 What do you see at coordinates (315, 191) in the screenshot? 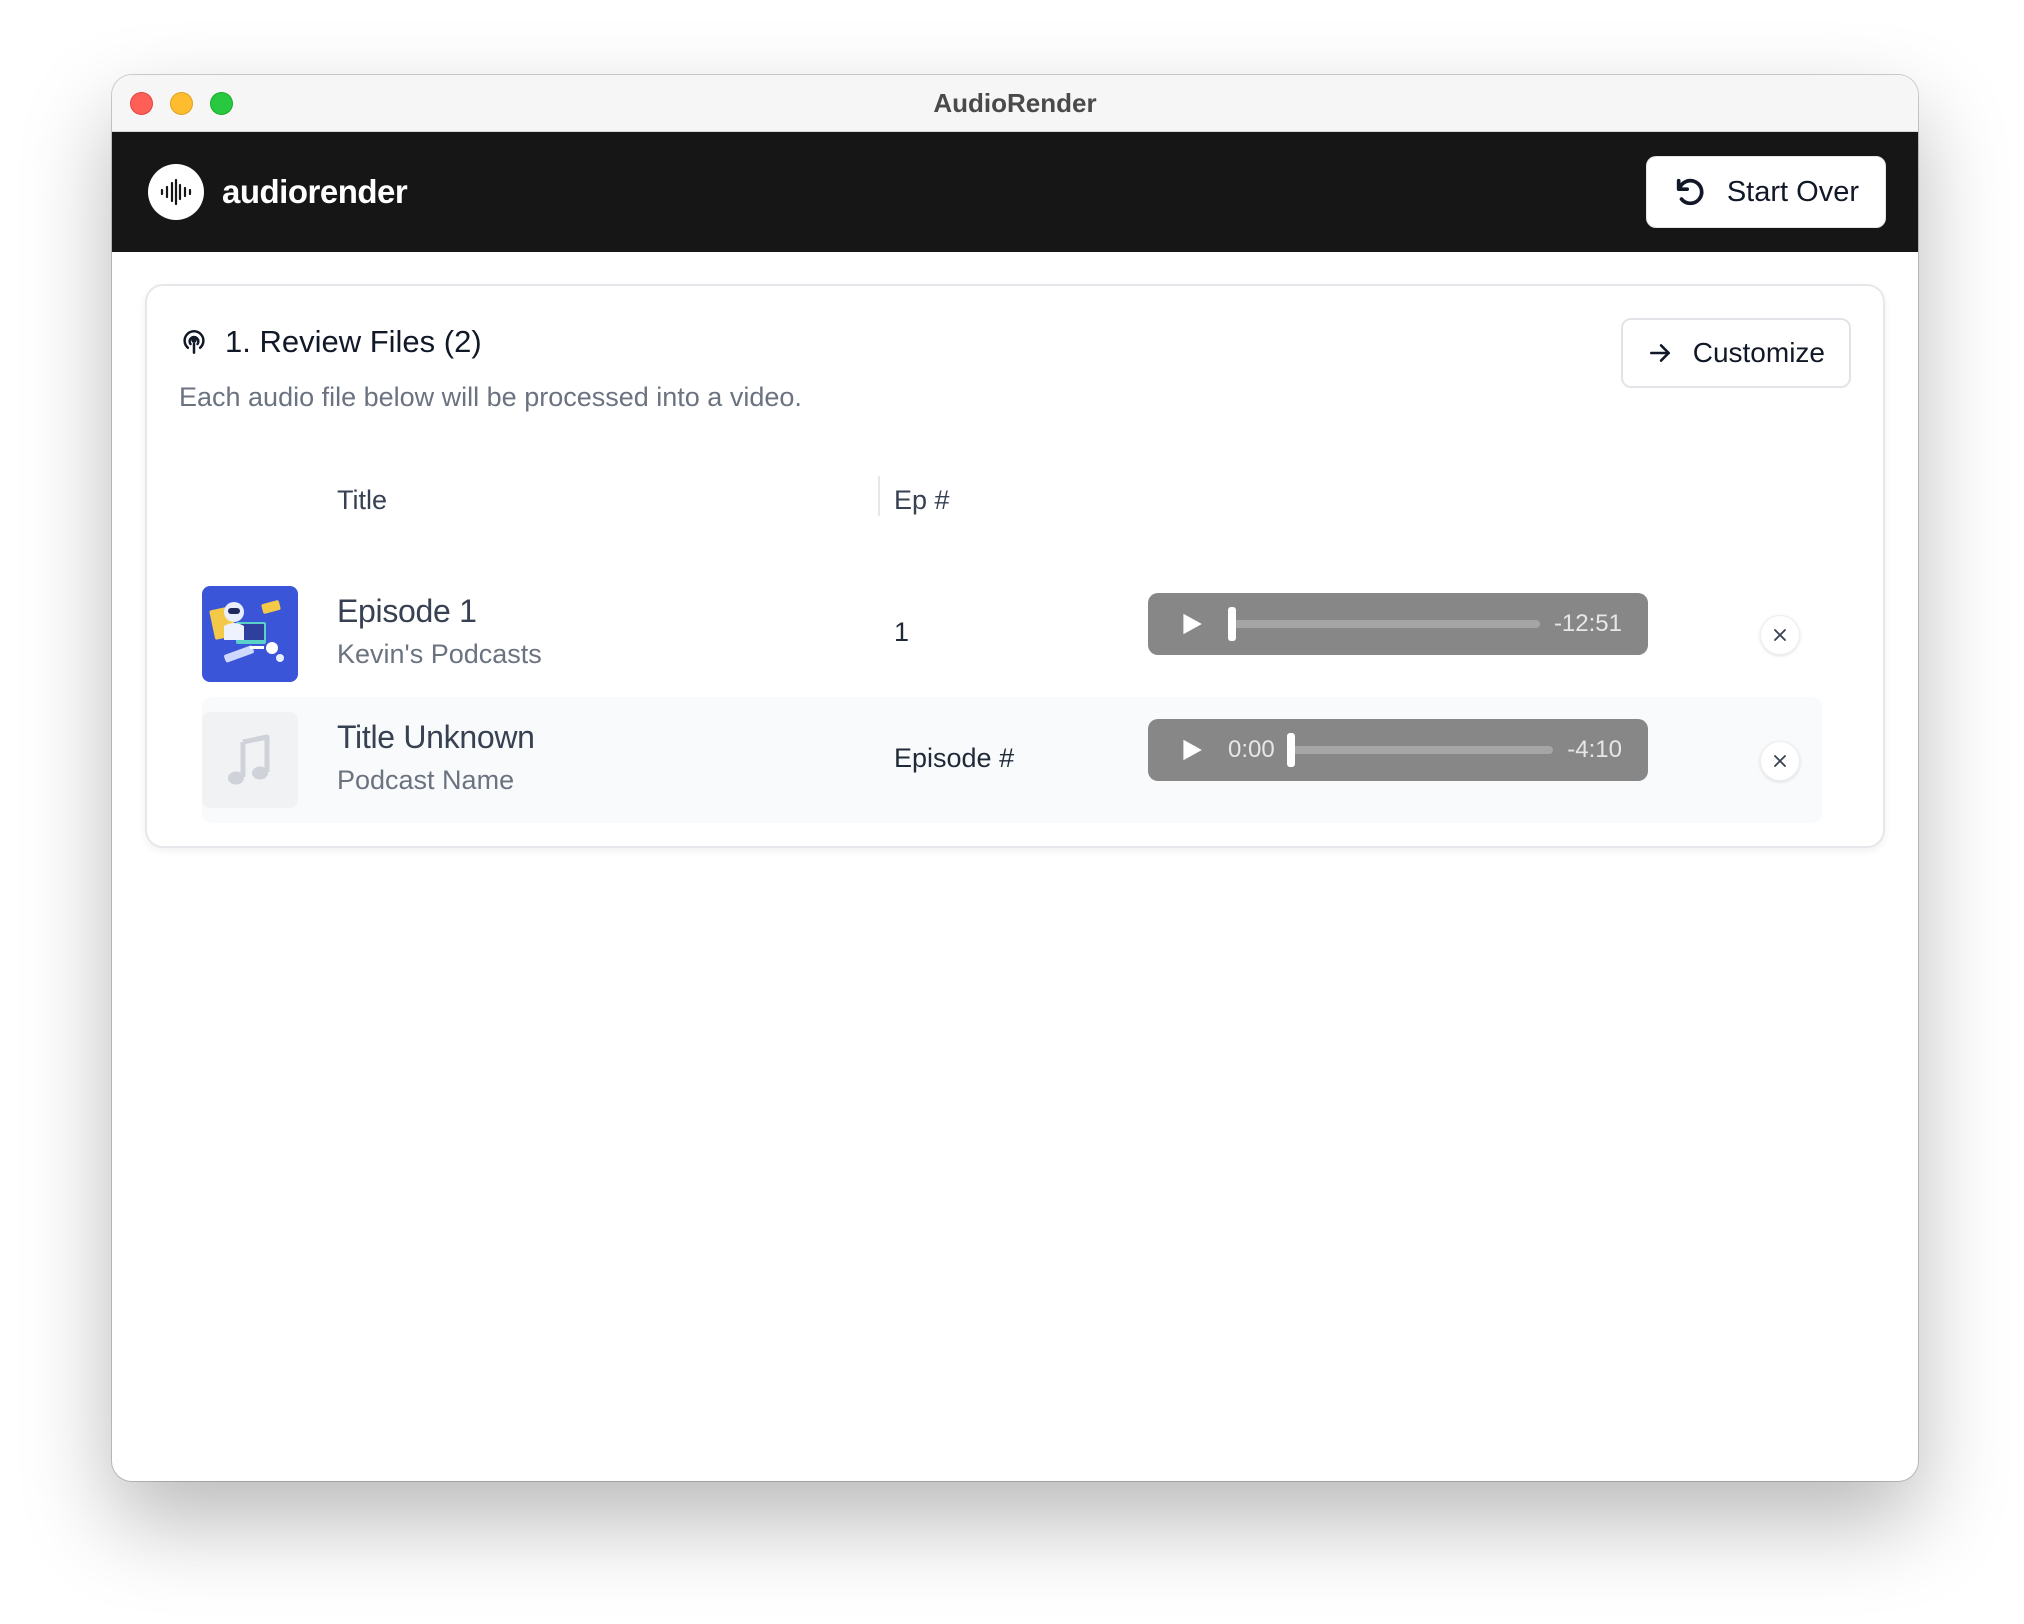
I see `brand-name: audiorender` at bounding box center [315, 191].